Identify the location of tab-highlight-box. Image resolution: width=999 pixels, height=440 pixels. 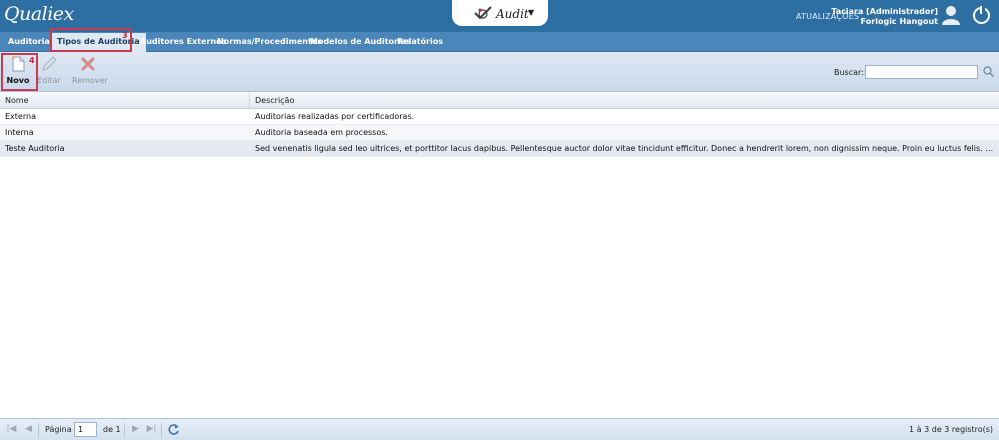
(91, 40).